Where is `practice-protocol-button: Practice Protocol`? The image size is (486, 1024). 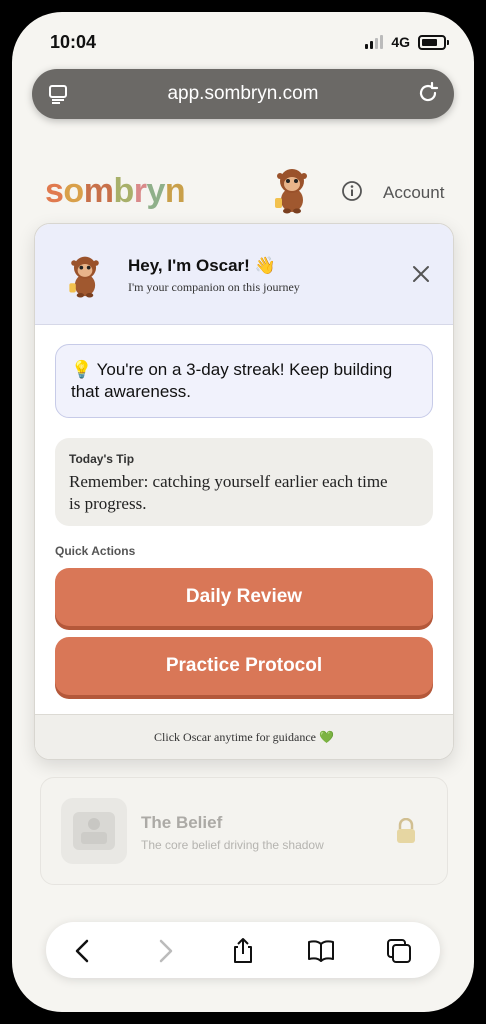 practice-protocol-button: Practice Protocol is located at coordinates (244, 666).